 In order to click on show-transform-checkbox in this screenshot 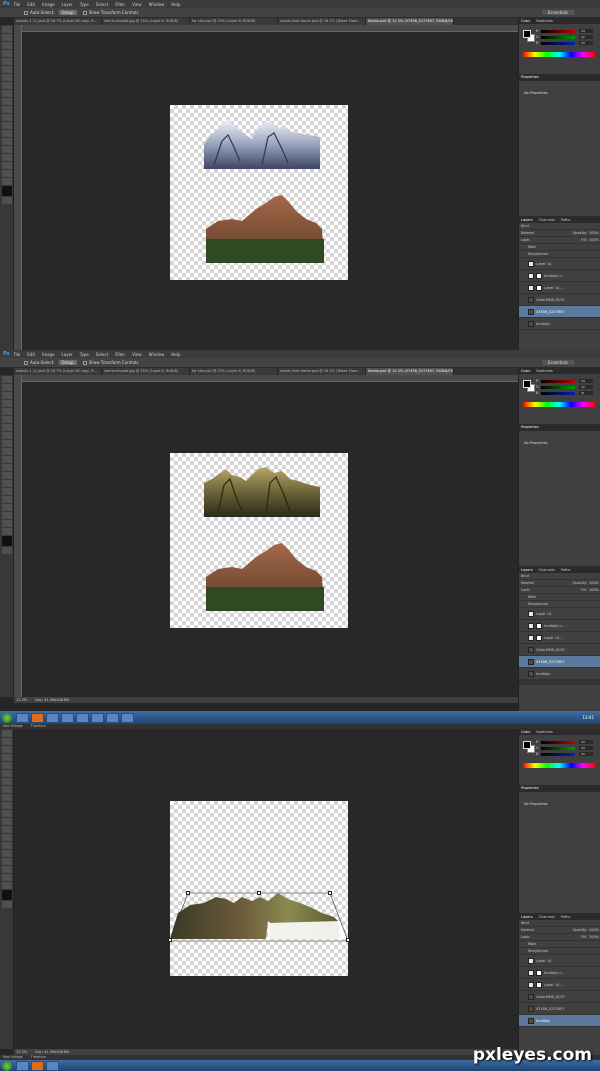, I will do `click(84, 12)`.